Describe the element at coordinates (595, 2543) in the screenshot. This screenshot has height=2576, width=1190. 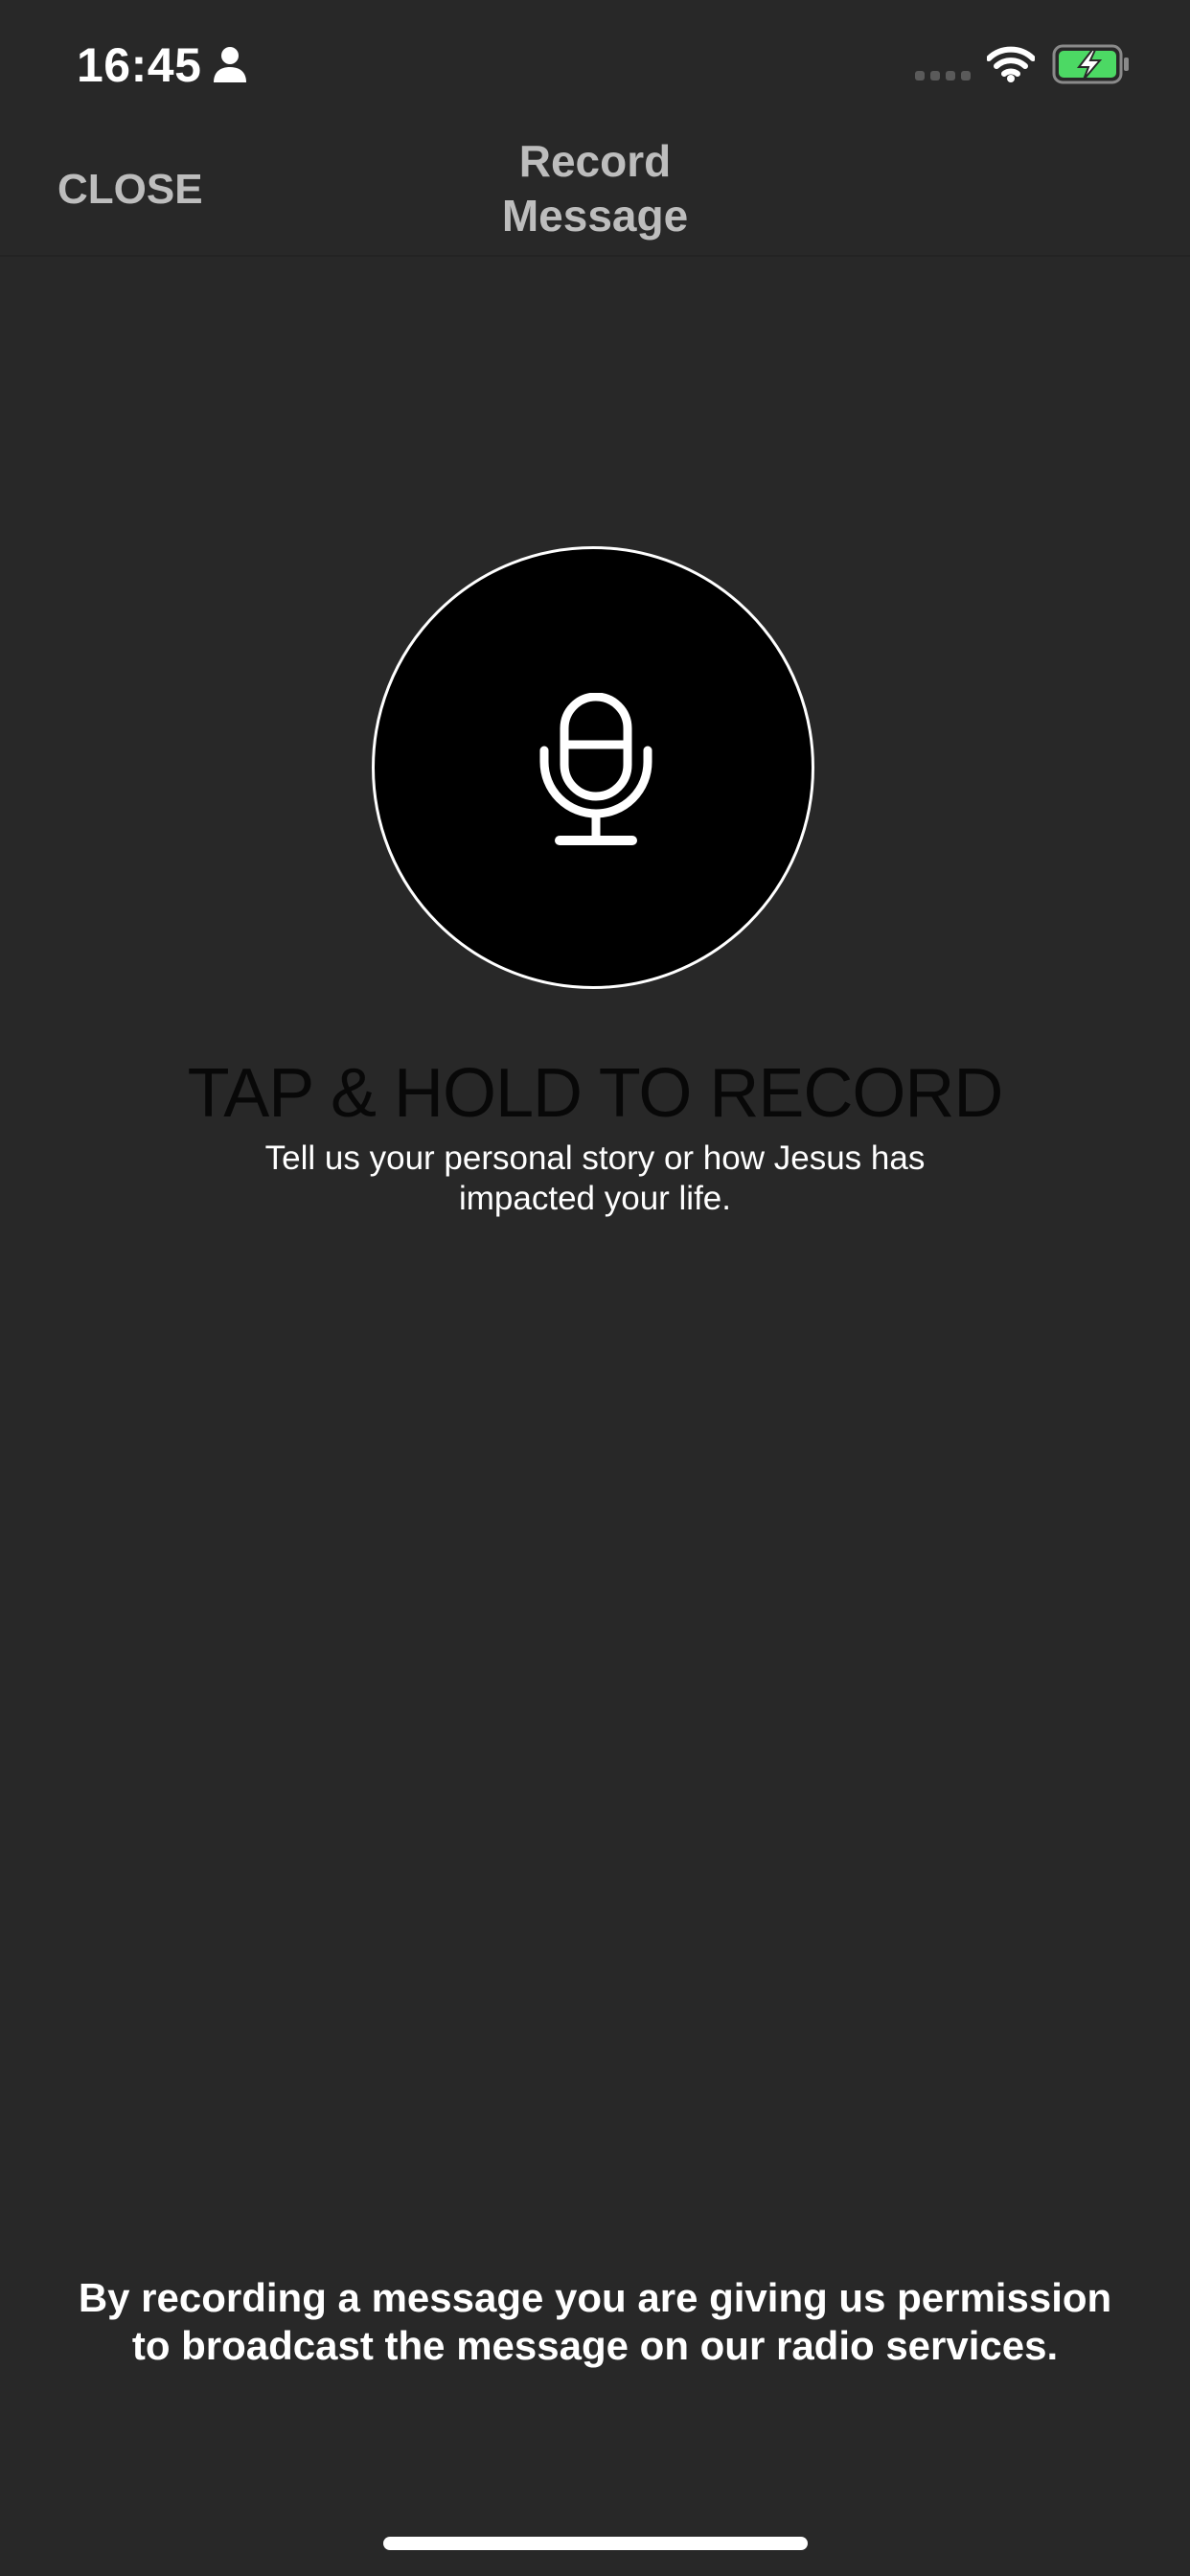
I see `home-indicator` at that location.